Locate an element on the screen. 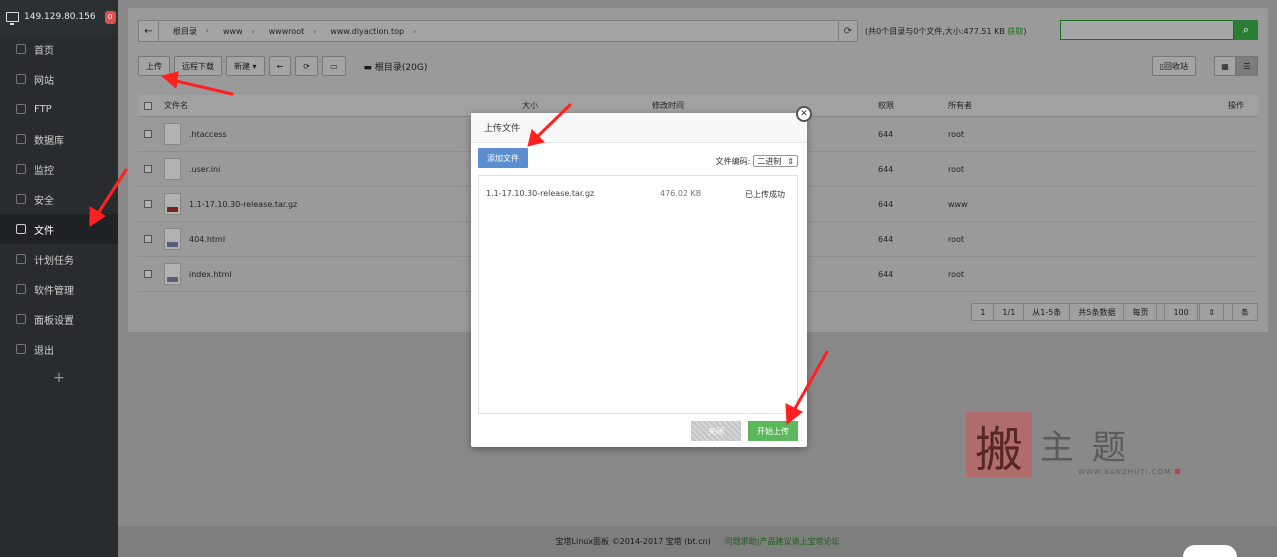 This screenshot has width=1277, height=557. grid-view-button: ▦ is located at coordinates (1225, 66).